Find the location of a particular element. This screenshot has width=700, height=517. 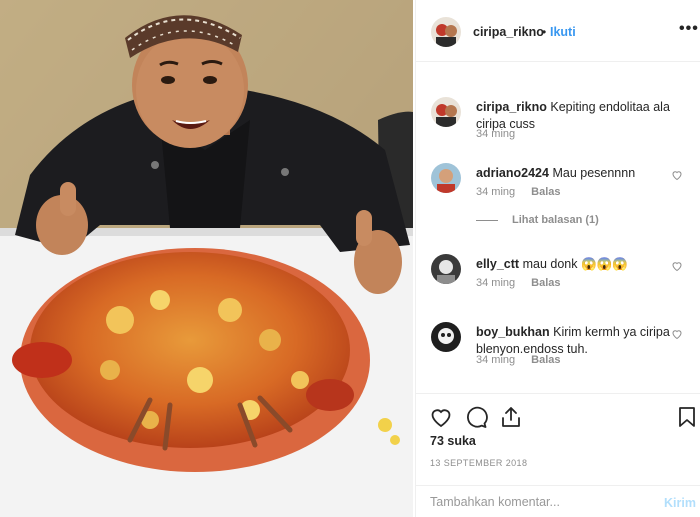

likes-count: 73 suka is located at coordinates (453, 441).